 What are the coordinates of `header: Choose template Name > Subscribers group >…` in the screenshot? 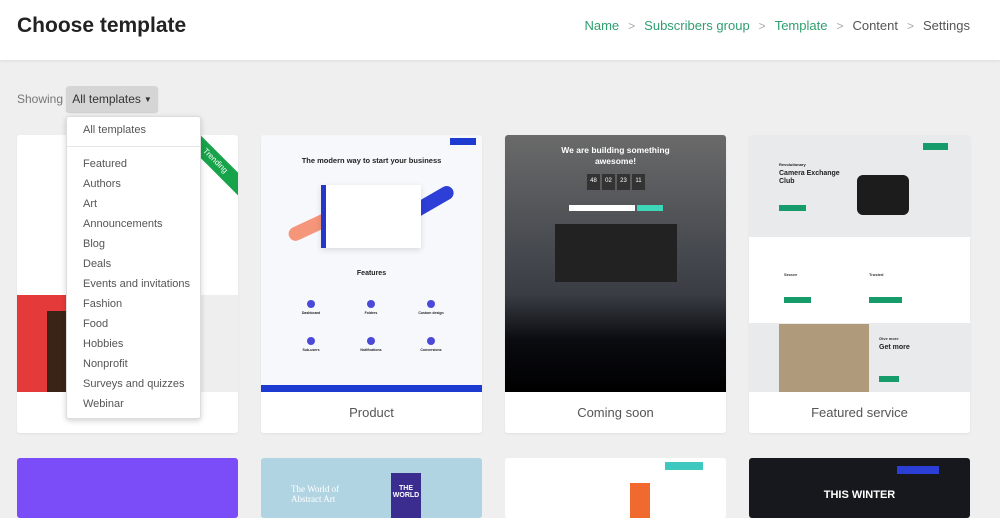 It's located at (500, 30).